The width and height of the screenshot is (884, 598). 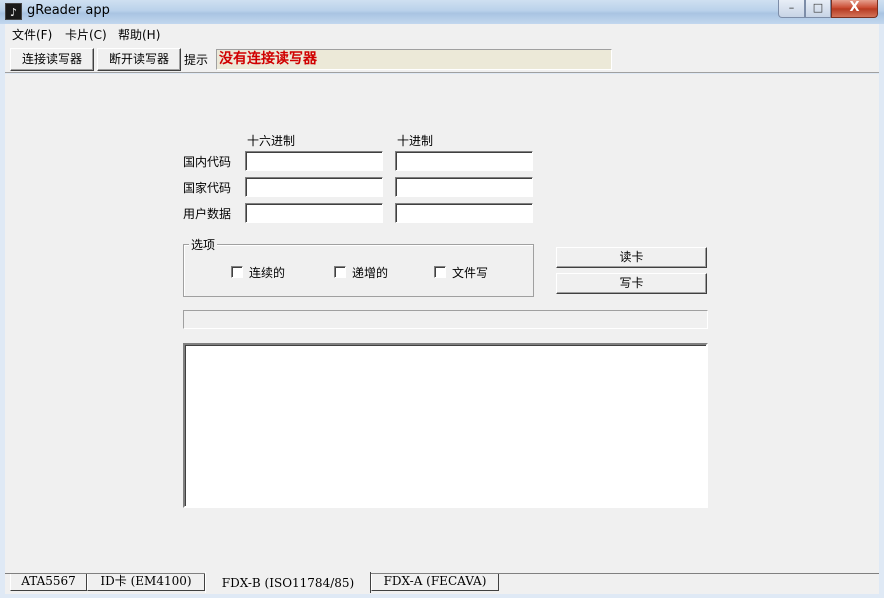 What do you see at coordinates (464, 213) in the screenshot?
I see `user-data-dec-input` at bounding box center [464, 213].